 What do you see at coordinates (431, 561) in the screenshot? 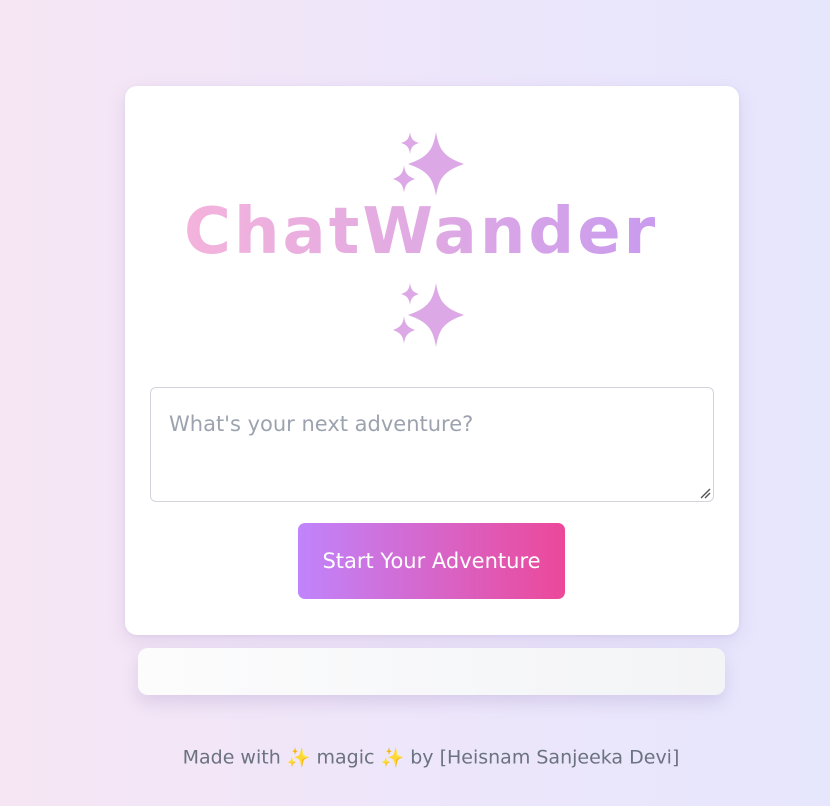
I see `start-adventure-button: Start Your Adventure` at bounding box center [431, 561].